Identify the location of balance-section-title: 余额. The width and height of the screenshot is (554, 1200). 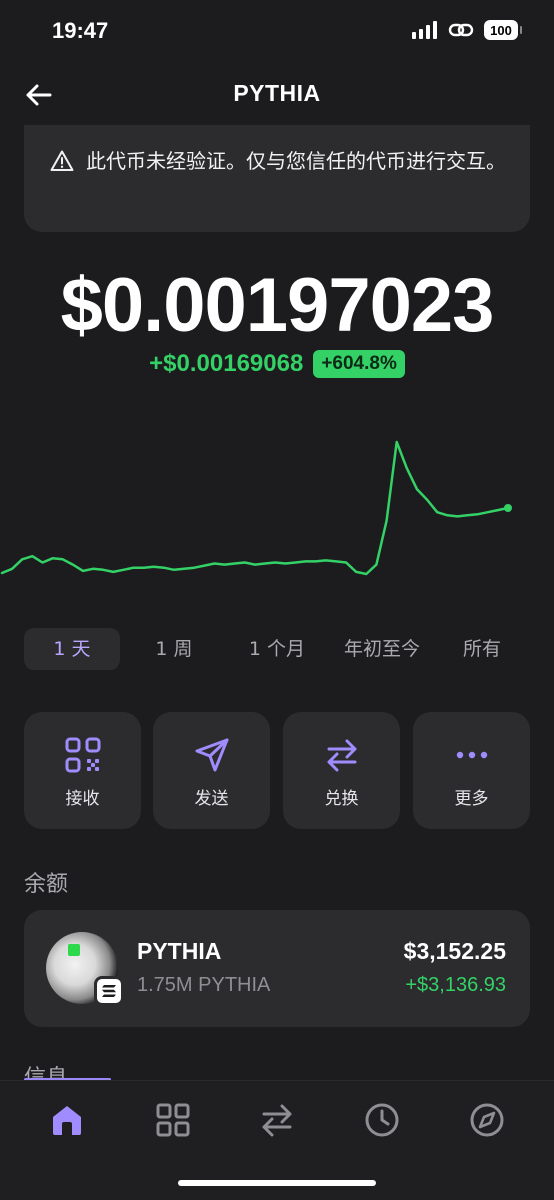
(46, 884).